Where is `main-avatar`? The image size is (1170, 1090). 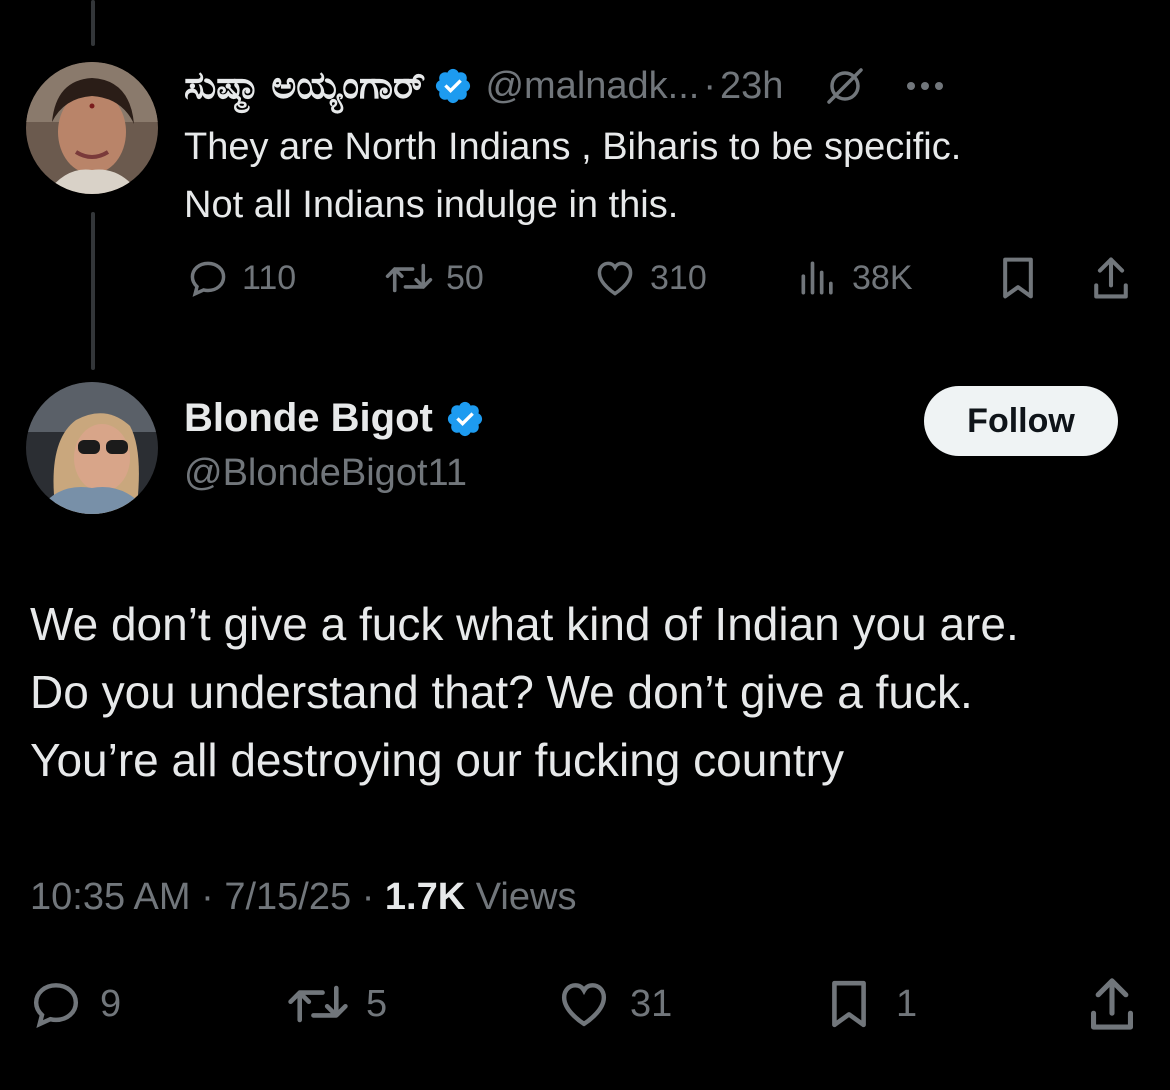 main-avatar is located at coordinates (92, 448).